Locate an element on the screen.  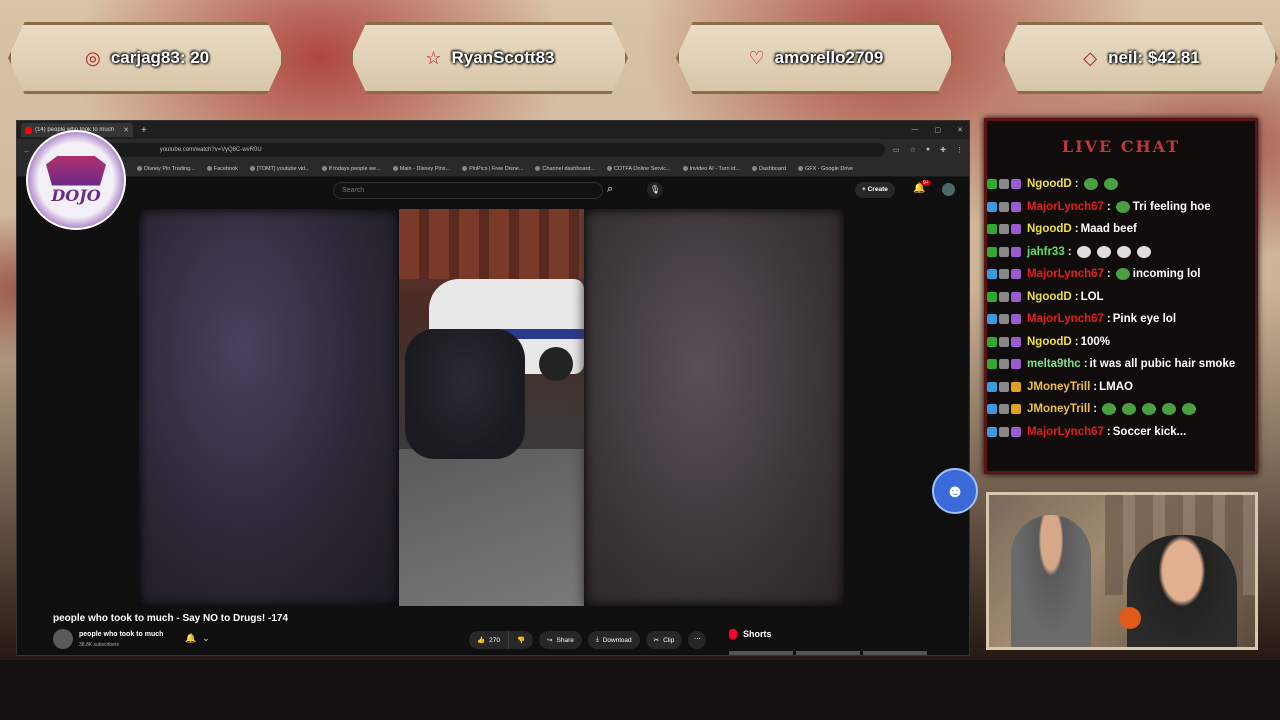
shorts-header: Shorts is located at coordinates (750, 634).